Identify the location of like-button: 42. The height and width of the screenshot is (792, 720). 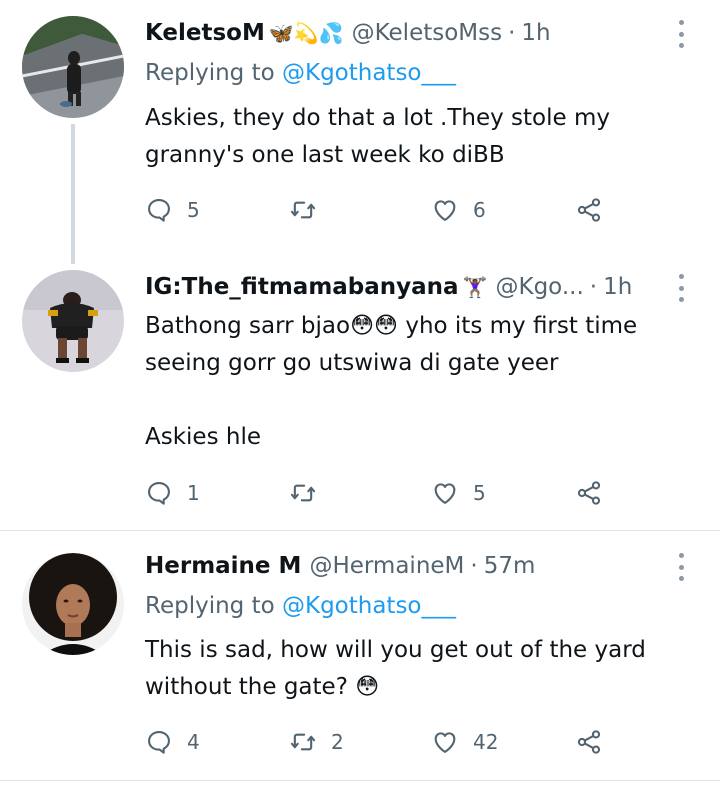
(464, 742).